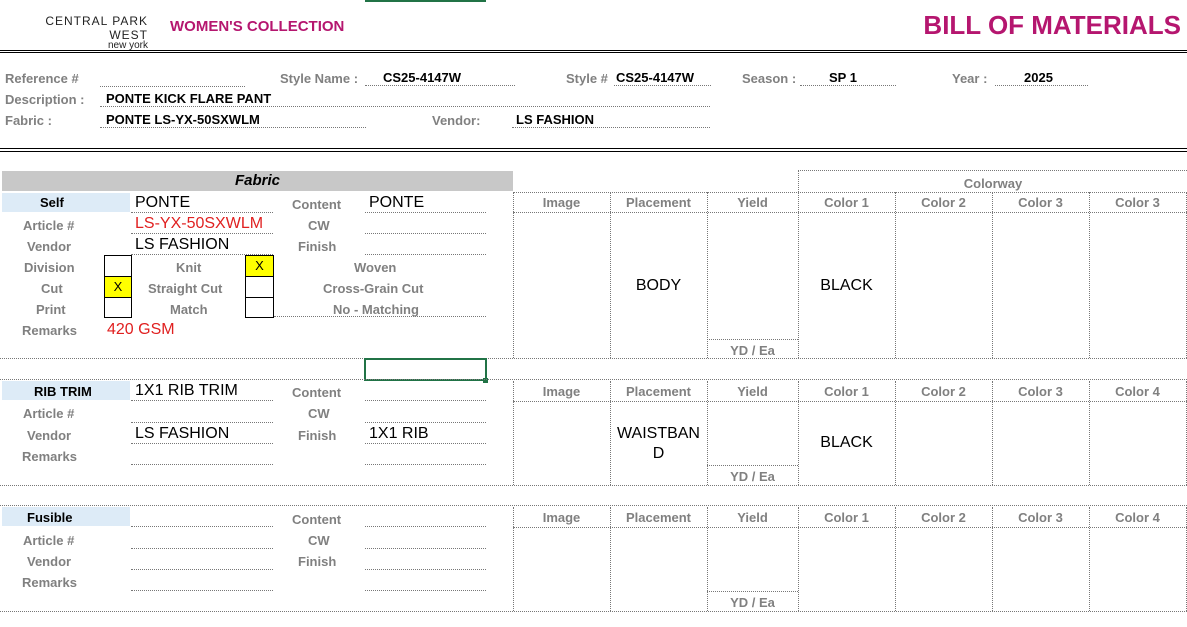 The image size is (1187, 627). I want to click on s3-col-color4: Color 4, so click(1137, 517).